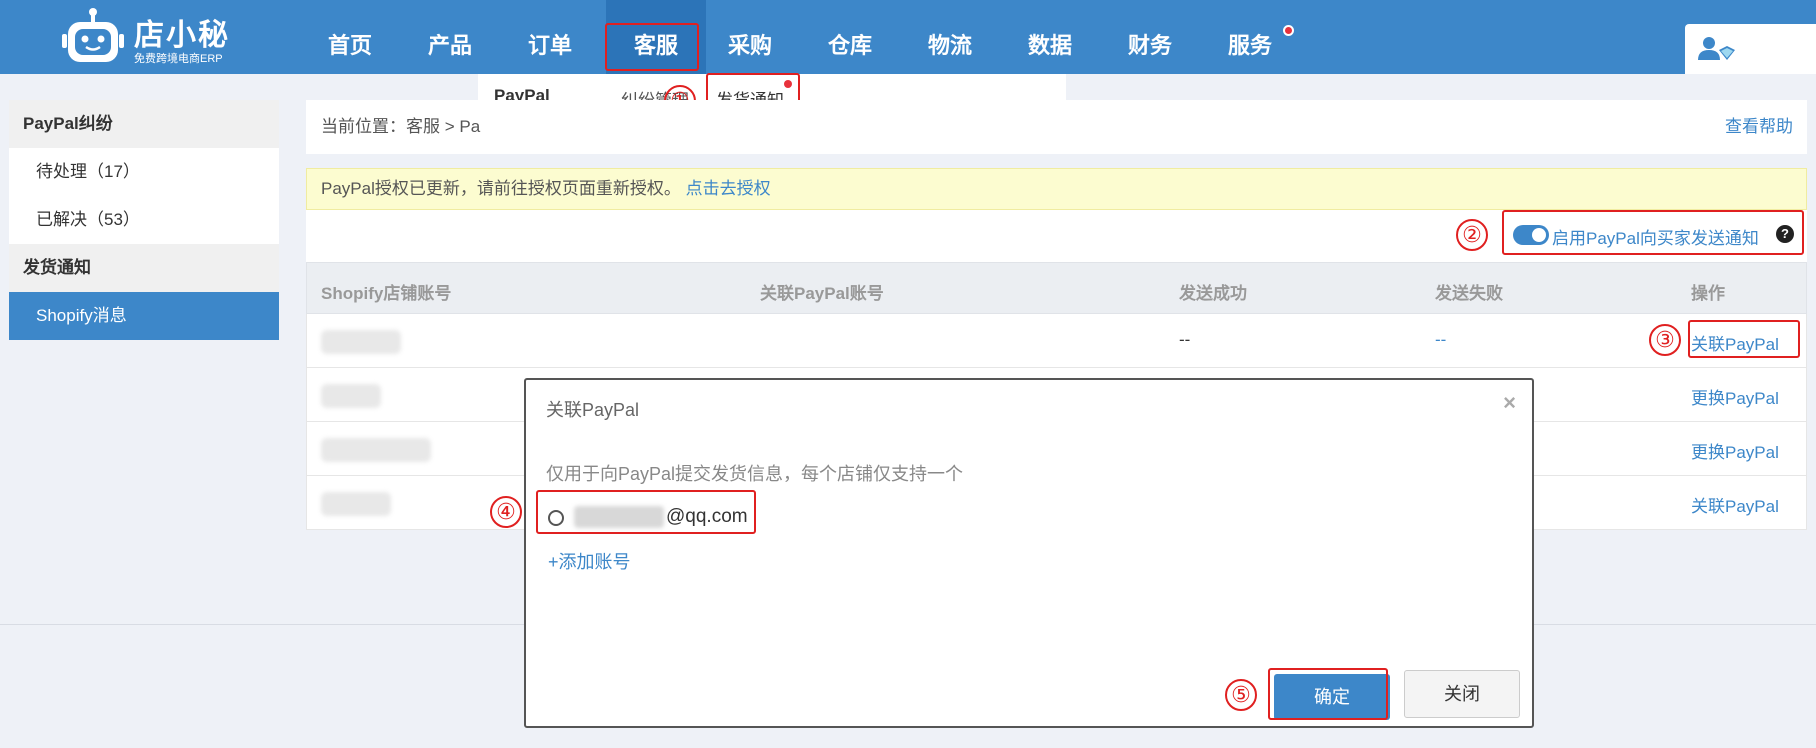 Image resolution: width=1816 pixels, height=748 pixels. What do you see at coordinates (1708, 293) in the screenshot?
I see `col-actions: 操作` at bounding box center [1708, 293].